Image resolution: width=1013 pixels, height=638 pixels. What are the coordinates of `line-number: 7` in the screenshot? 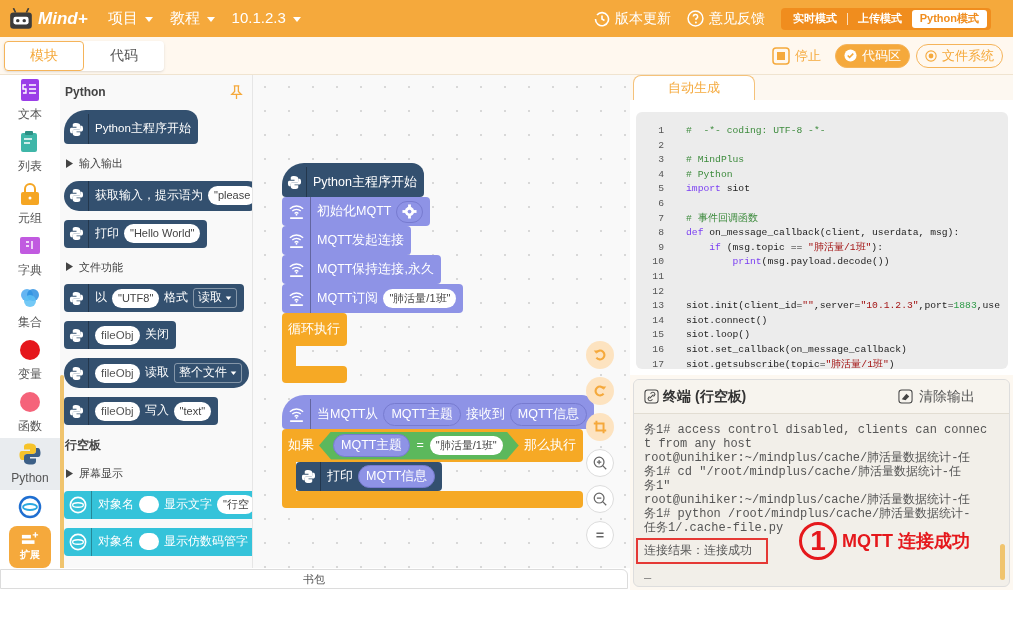 It's located at (661, 218).